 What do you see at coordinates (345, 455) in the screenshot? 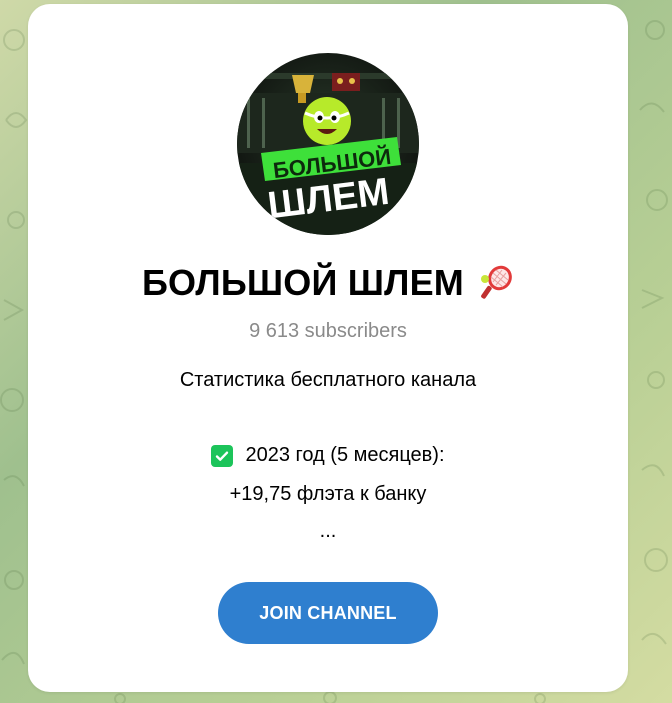
I see `description-line-2-text: 2023 год (5 месяцев):` at bounding box center [345, 455].